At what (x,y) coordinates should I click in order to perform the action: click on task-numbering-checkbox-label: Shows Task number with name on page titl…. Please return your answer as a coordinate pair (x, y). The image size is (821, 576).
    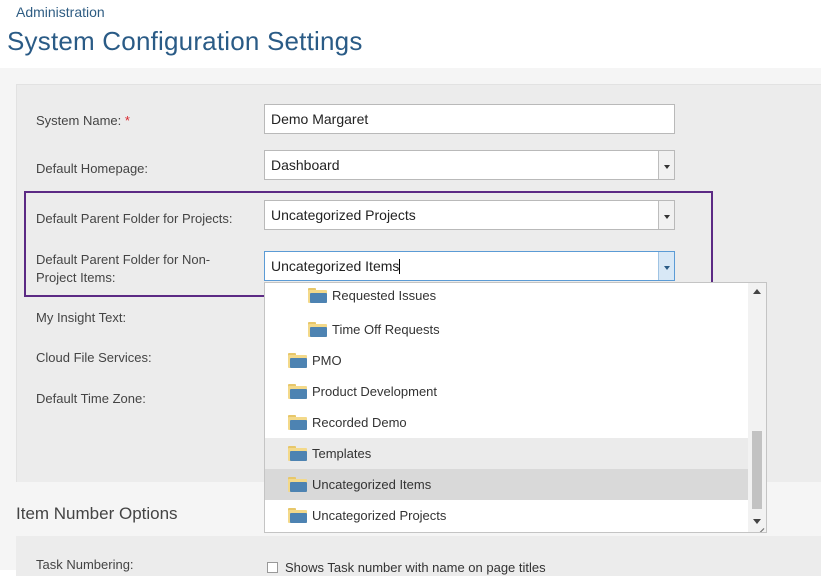
    Looking at the image, I should click on (415, 567).